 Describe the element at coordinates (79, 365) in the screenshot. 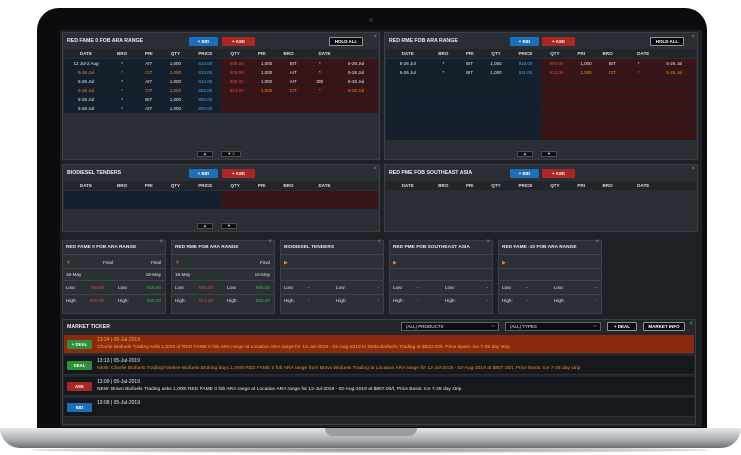

I see `ticker-tag: DEAL` at that location.